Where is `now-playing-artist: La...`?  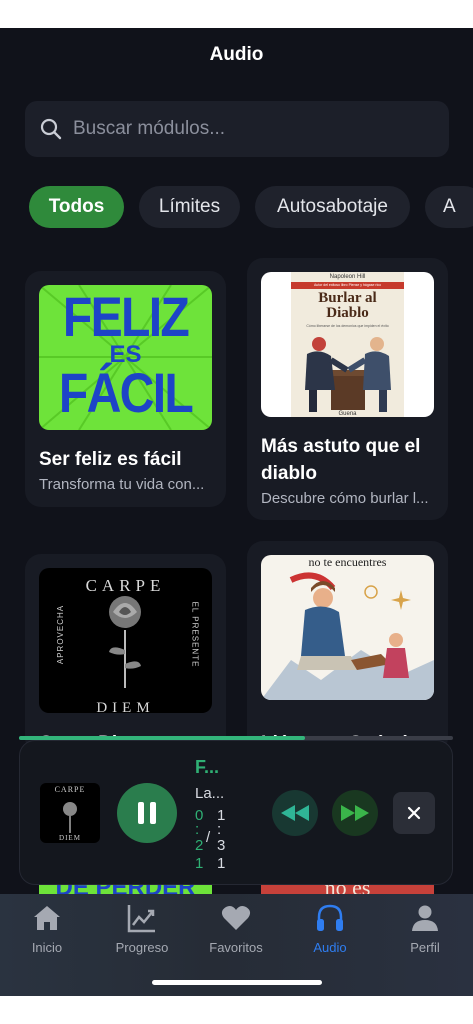
now-playing-artist: La... is located at coordinates (210, 793).